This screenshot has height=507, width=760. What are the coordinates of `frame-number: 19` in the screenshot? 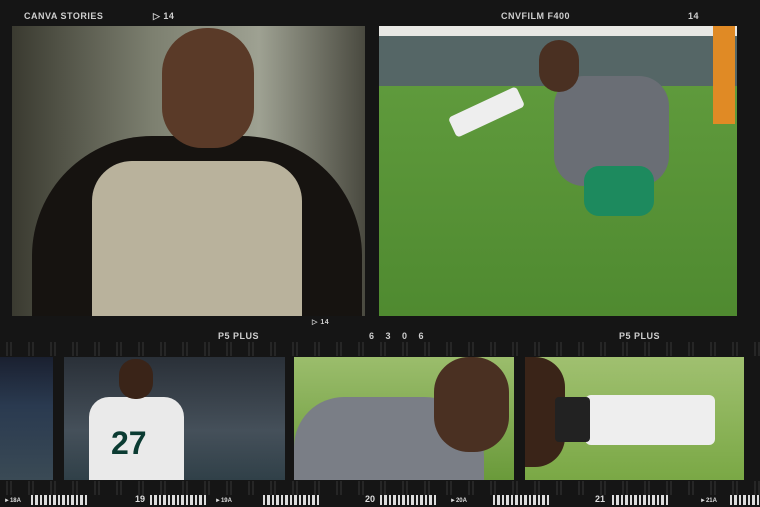 It's located at (140, 499).